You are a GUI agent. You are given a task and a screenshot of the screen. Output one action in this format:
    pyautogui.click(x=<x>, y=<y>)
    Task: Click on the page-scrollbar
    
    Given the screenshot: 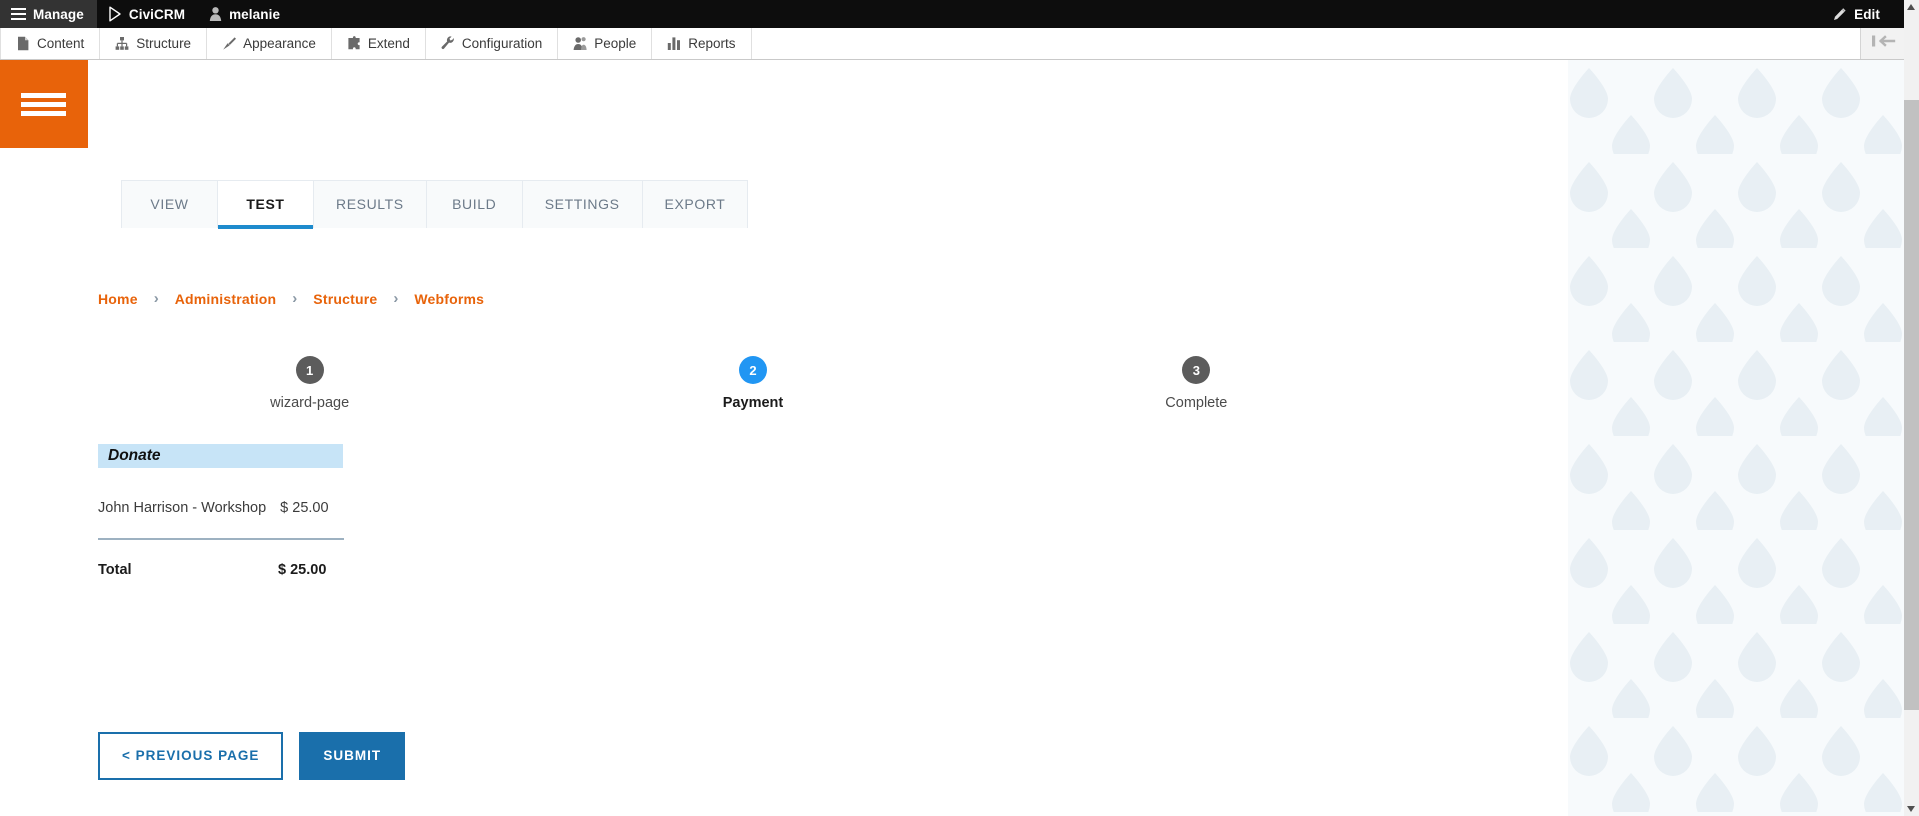 What is the action you would take?
    pyautogui.click(x=1911, y=408)
    